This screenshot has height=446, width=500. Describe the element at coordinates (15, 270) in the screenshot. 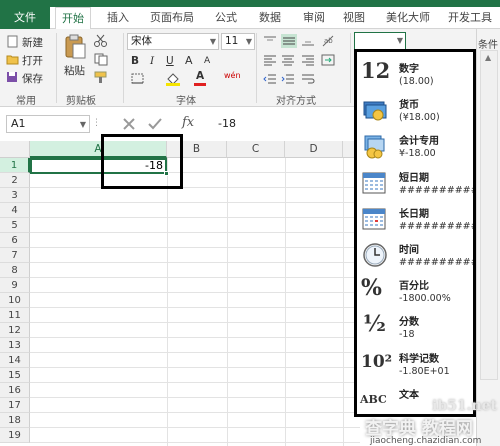

I see `row-header: 8` at that location.